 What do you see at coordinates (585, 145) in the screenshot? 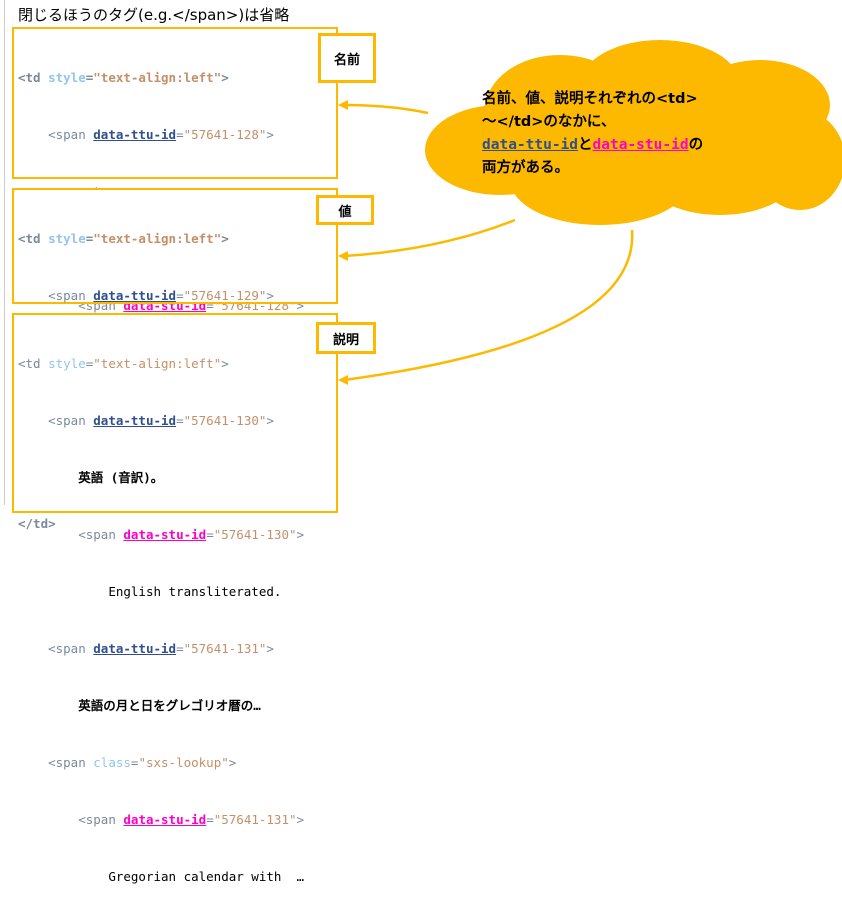
I see `callout-to: と` at bounding box center [585, 145].